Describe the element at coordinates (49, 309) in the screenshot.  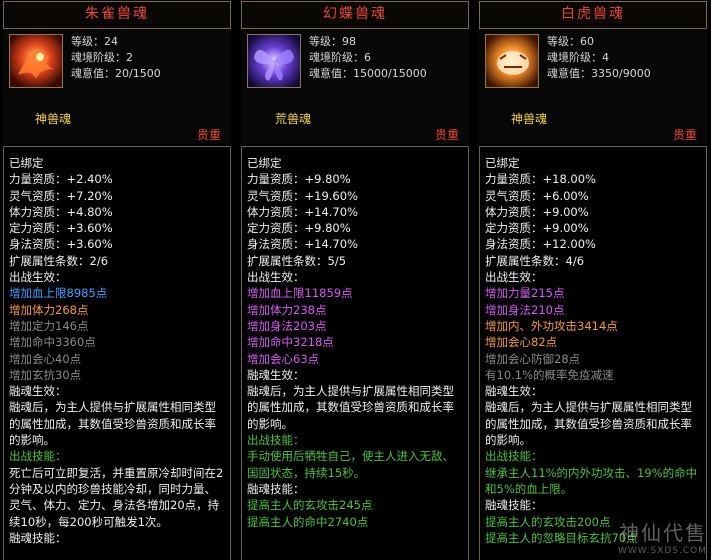
I see `detail-line: 增加体力268点` at that location.